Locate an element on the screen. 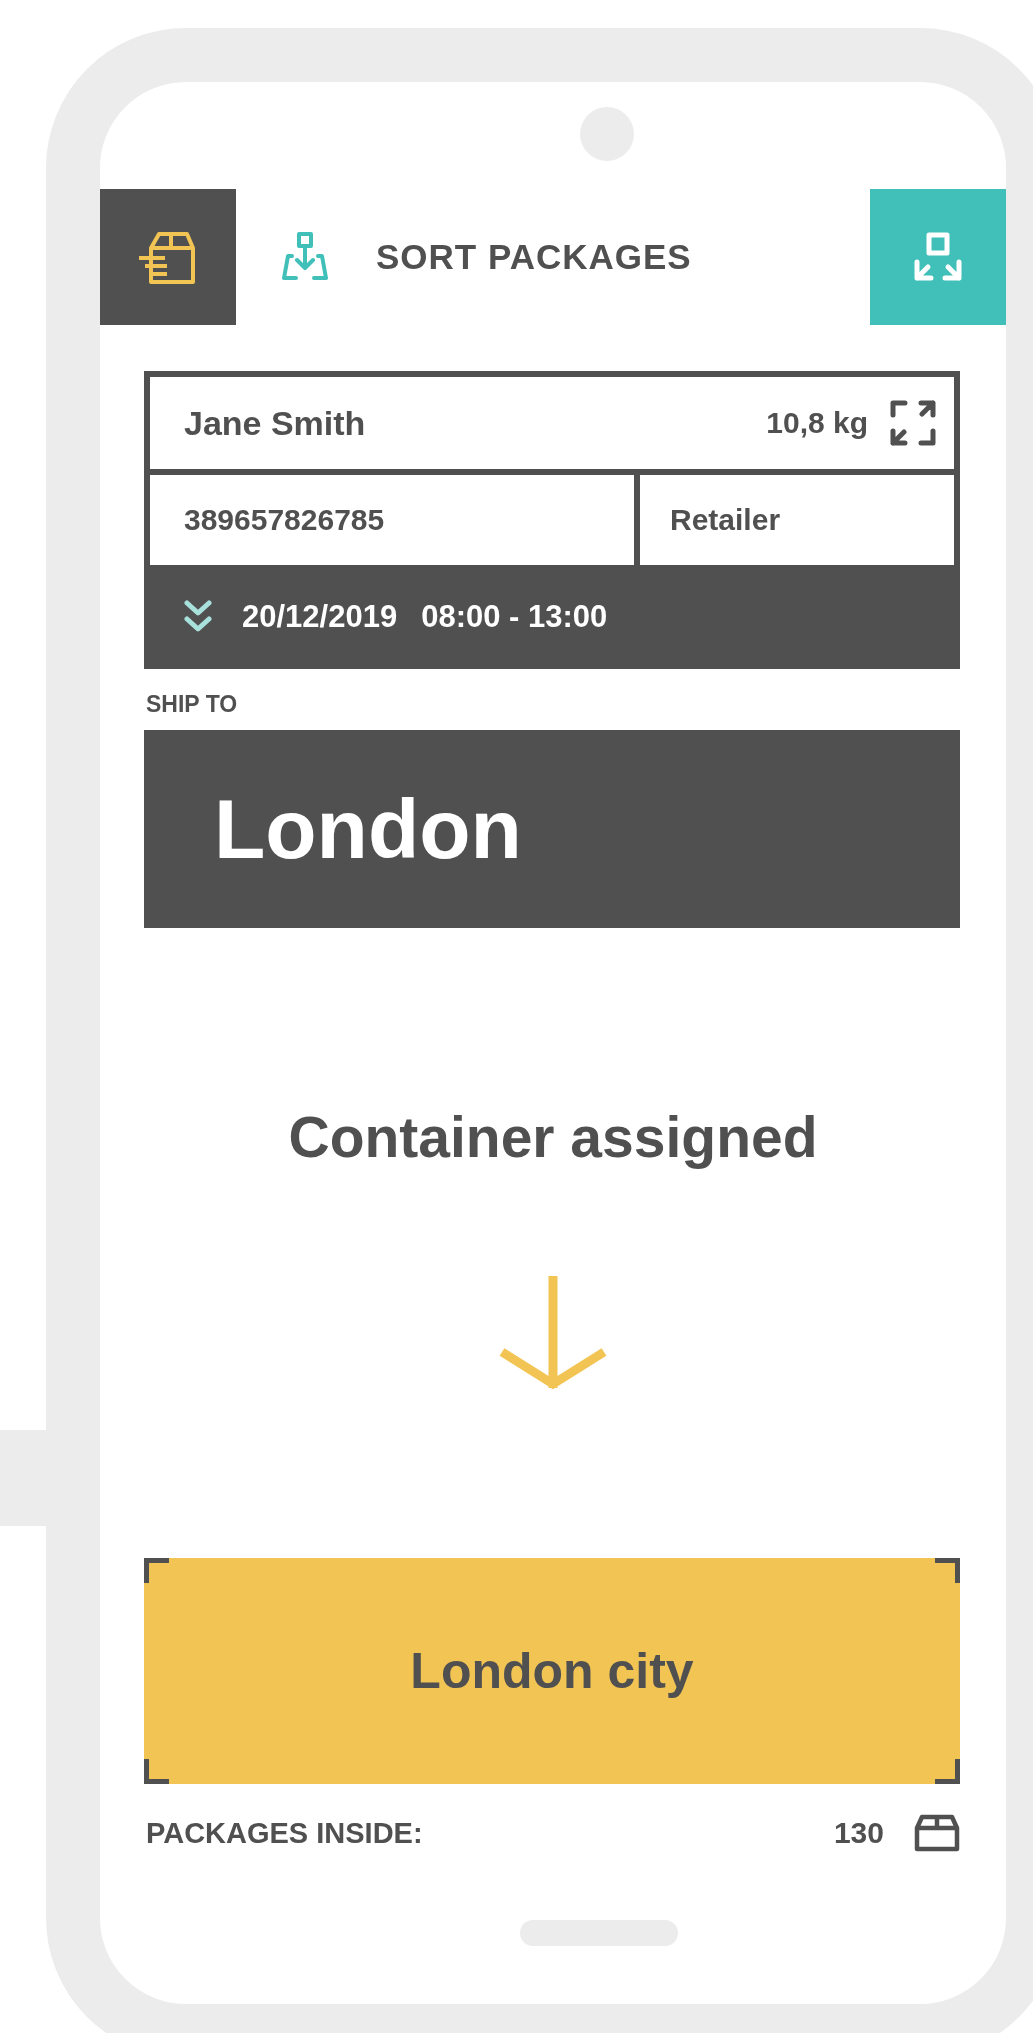  package-menu-button is located at coordinates (168, 257).